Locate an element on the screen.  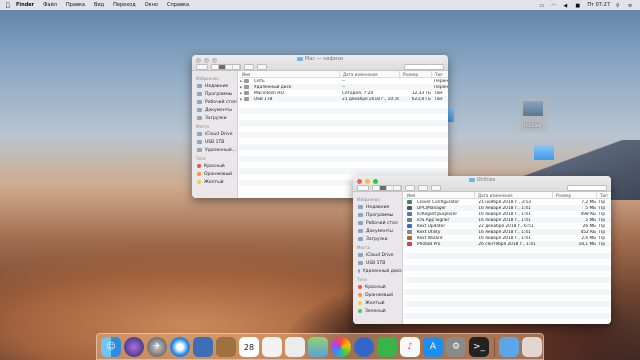
airplay-icon: ▭ is located at coordinates (542, 6).